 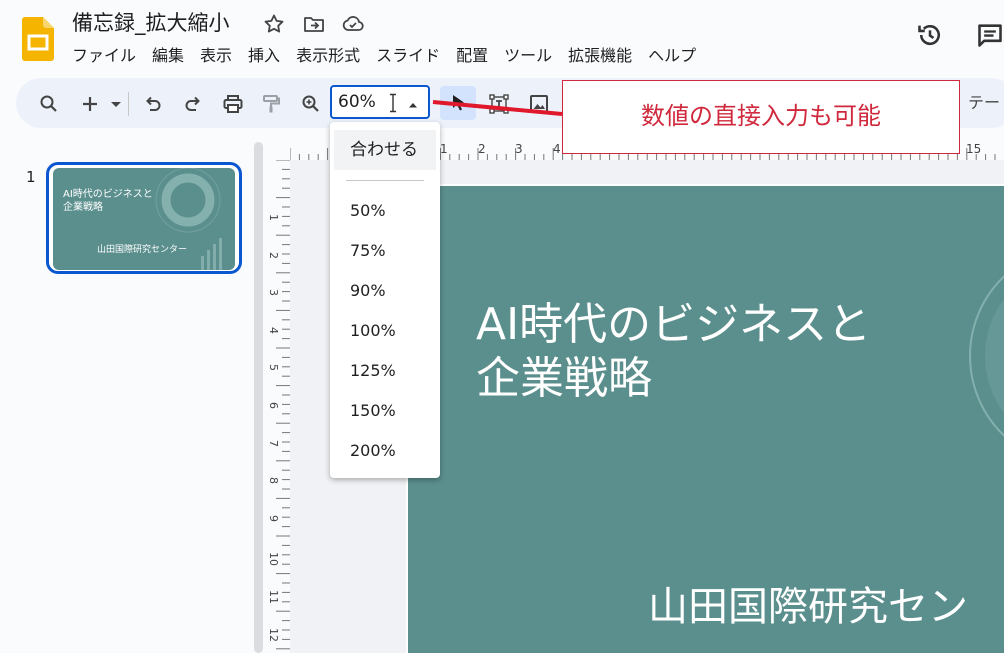 What do you see at coordinates (412, 56) in the screenshot?
I see `menu-slide: スライド` at bounding box center [412, 56].